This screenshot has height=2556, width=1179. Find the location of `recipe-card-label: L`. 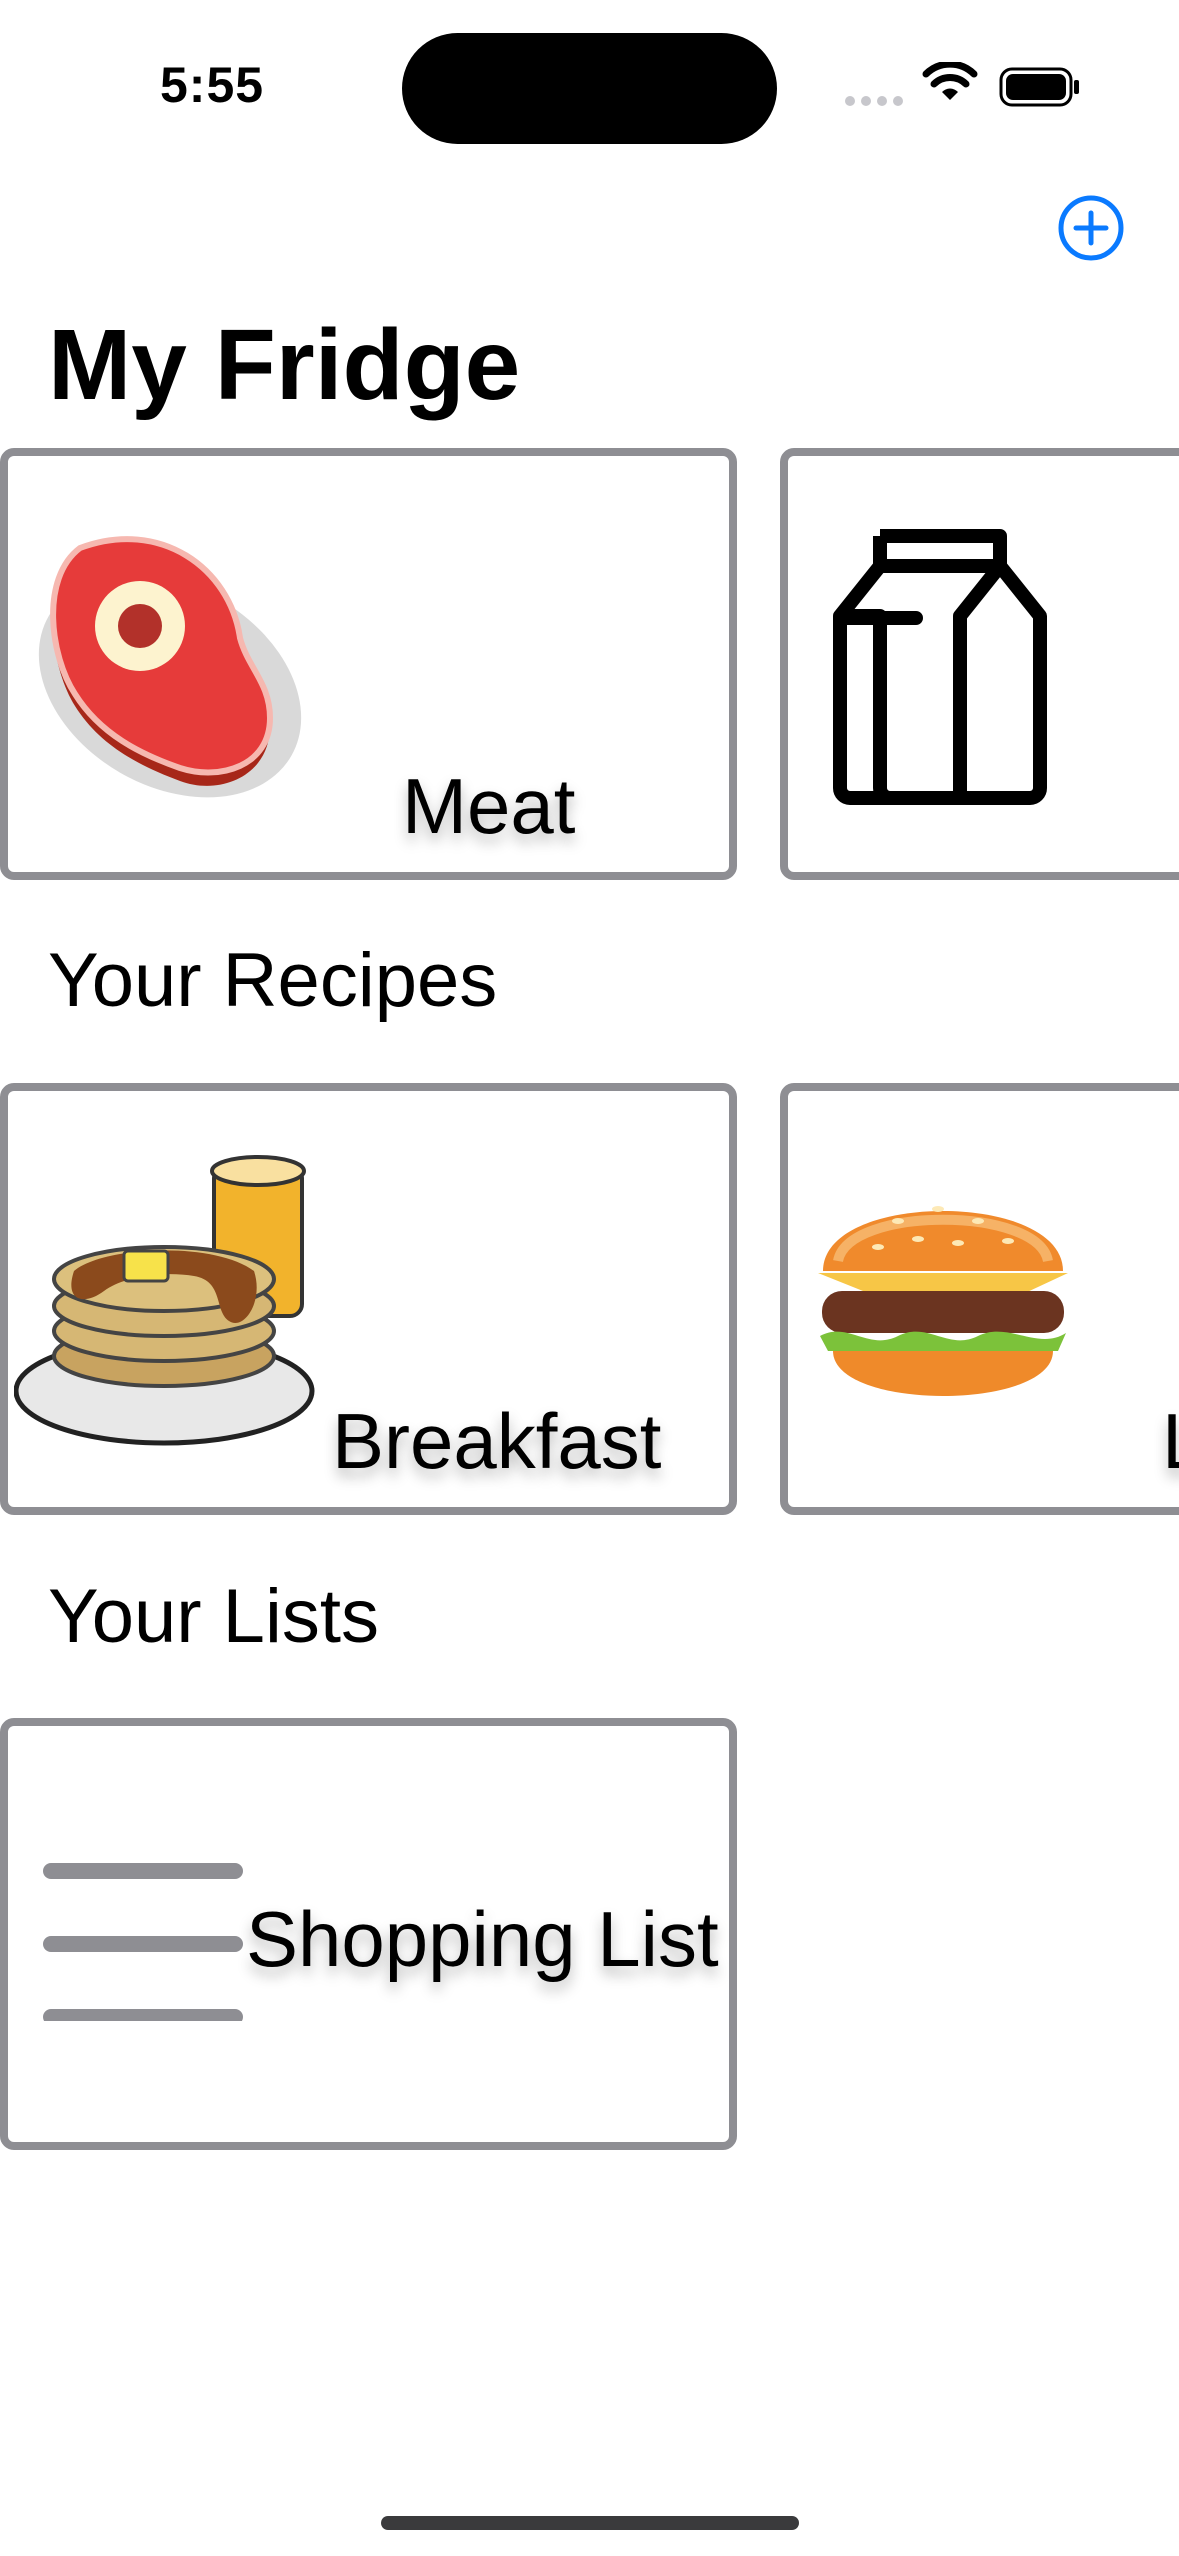

recipe-card-label: L is located at coordinates (1170, 1441).